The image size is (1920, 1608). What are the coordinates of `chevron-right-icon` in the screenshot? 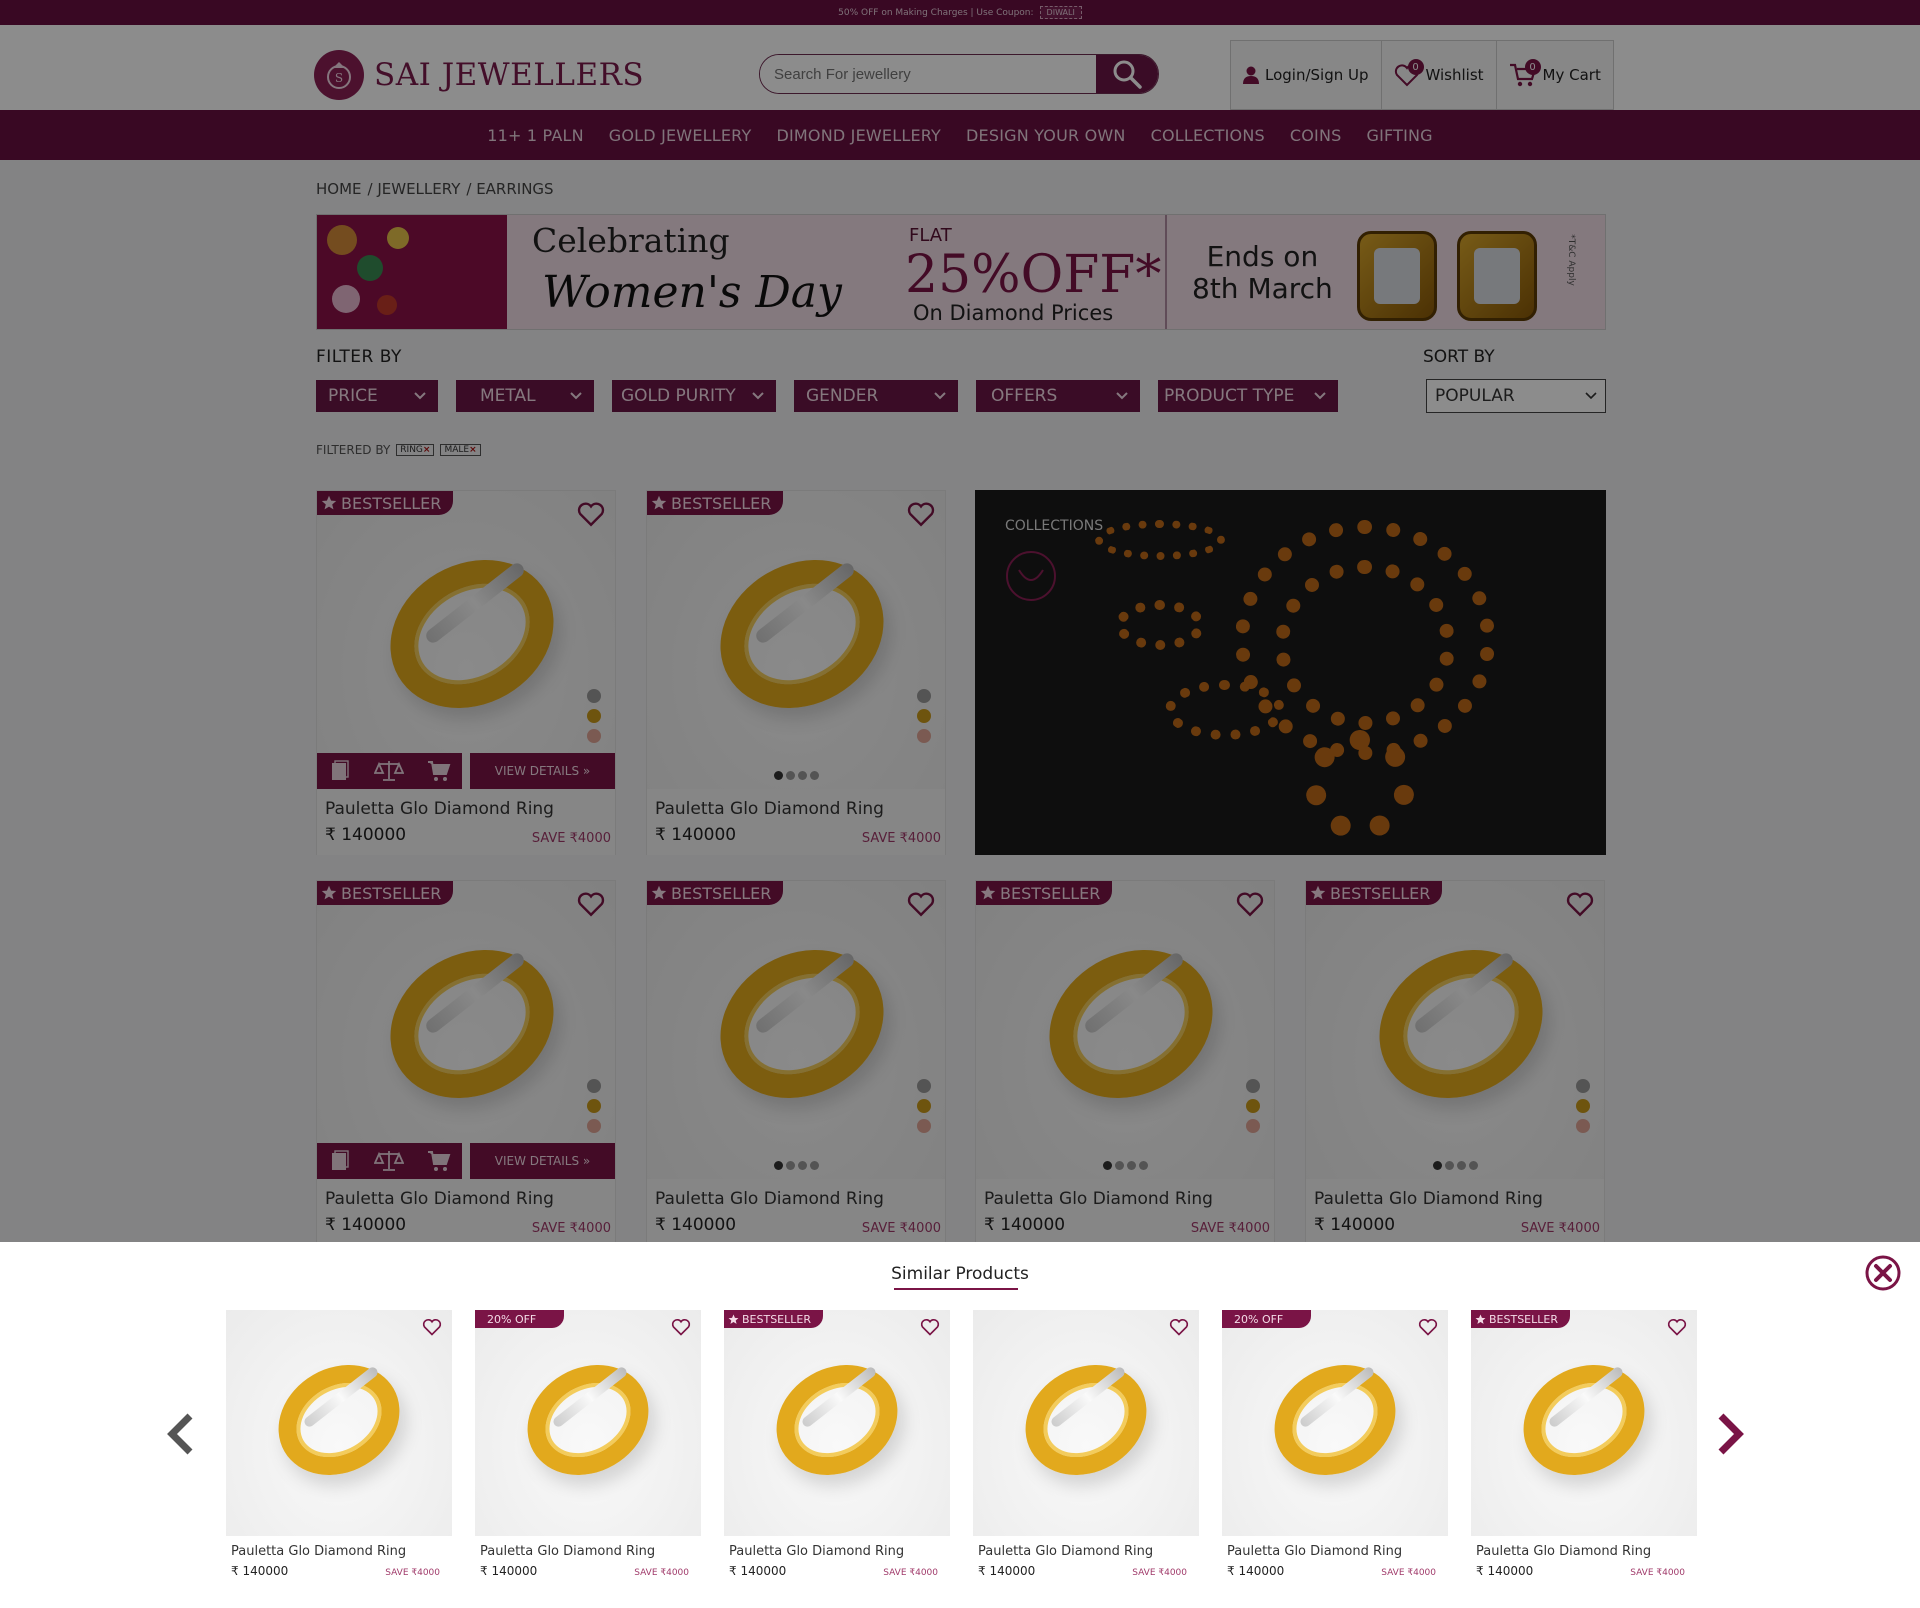 It's located at (1730, 1434).